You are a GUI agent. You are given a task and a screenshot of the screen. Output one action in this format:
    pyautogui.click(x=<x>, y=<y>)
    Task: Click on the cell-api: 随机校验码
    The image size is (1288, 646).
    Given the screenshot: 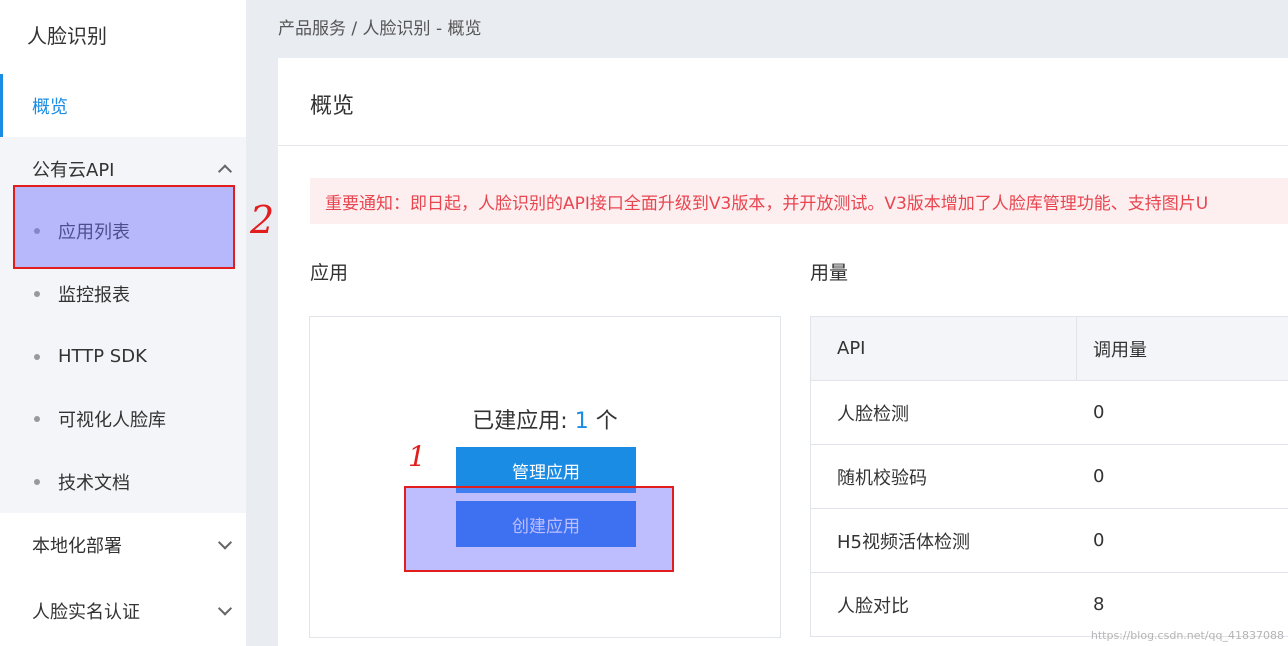 What is the action you would take?
    pyautogui.click(x=882, y=478)
    